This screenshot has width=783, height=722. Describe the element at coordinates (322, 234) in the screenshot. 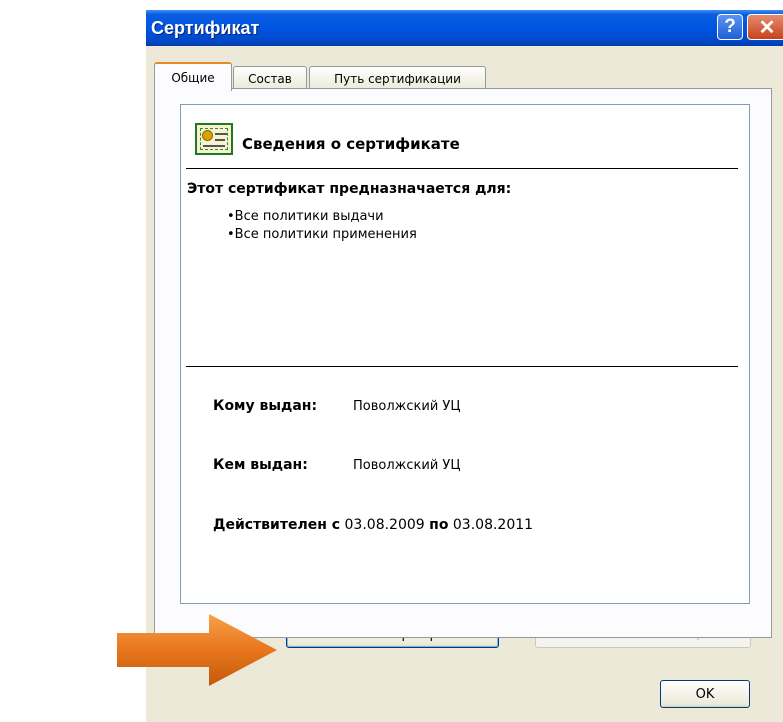

I see `purpose-item: •Все политики применения` at that location.